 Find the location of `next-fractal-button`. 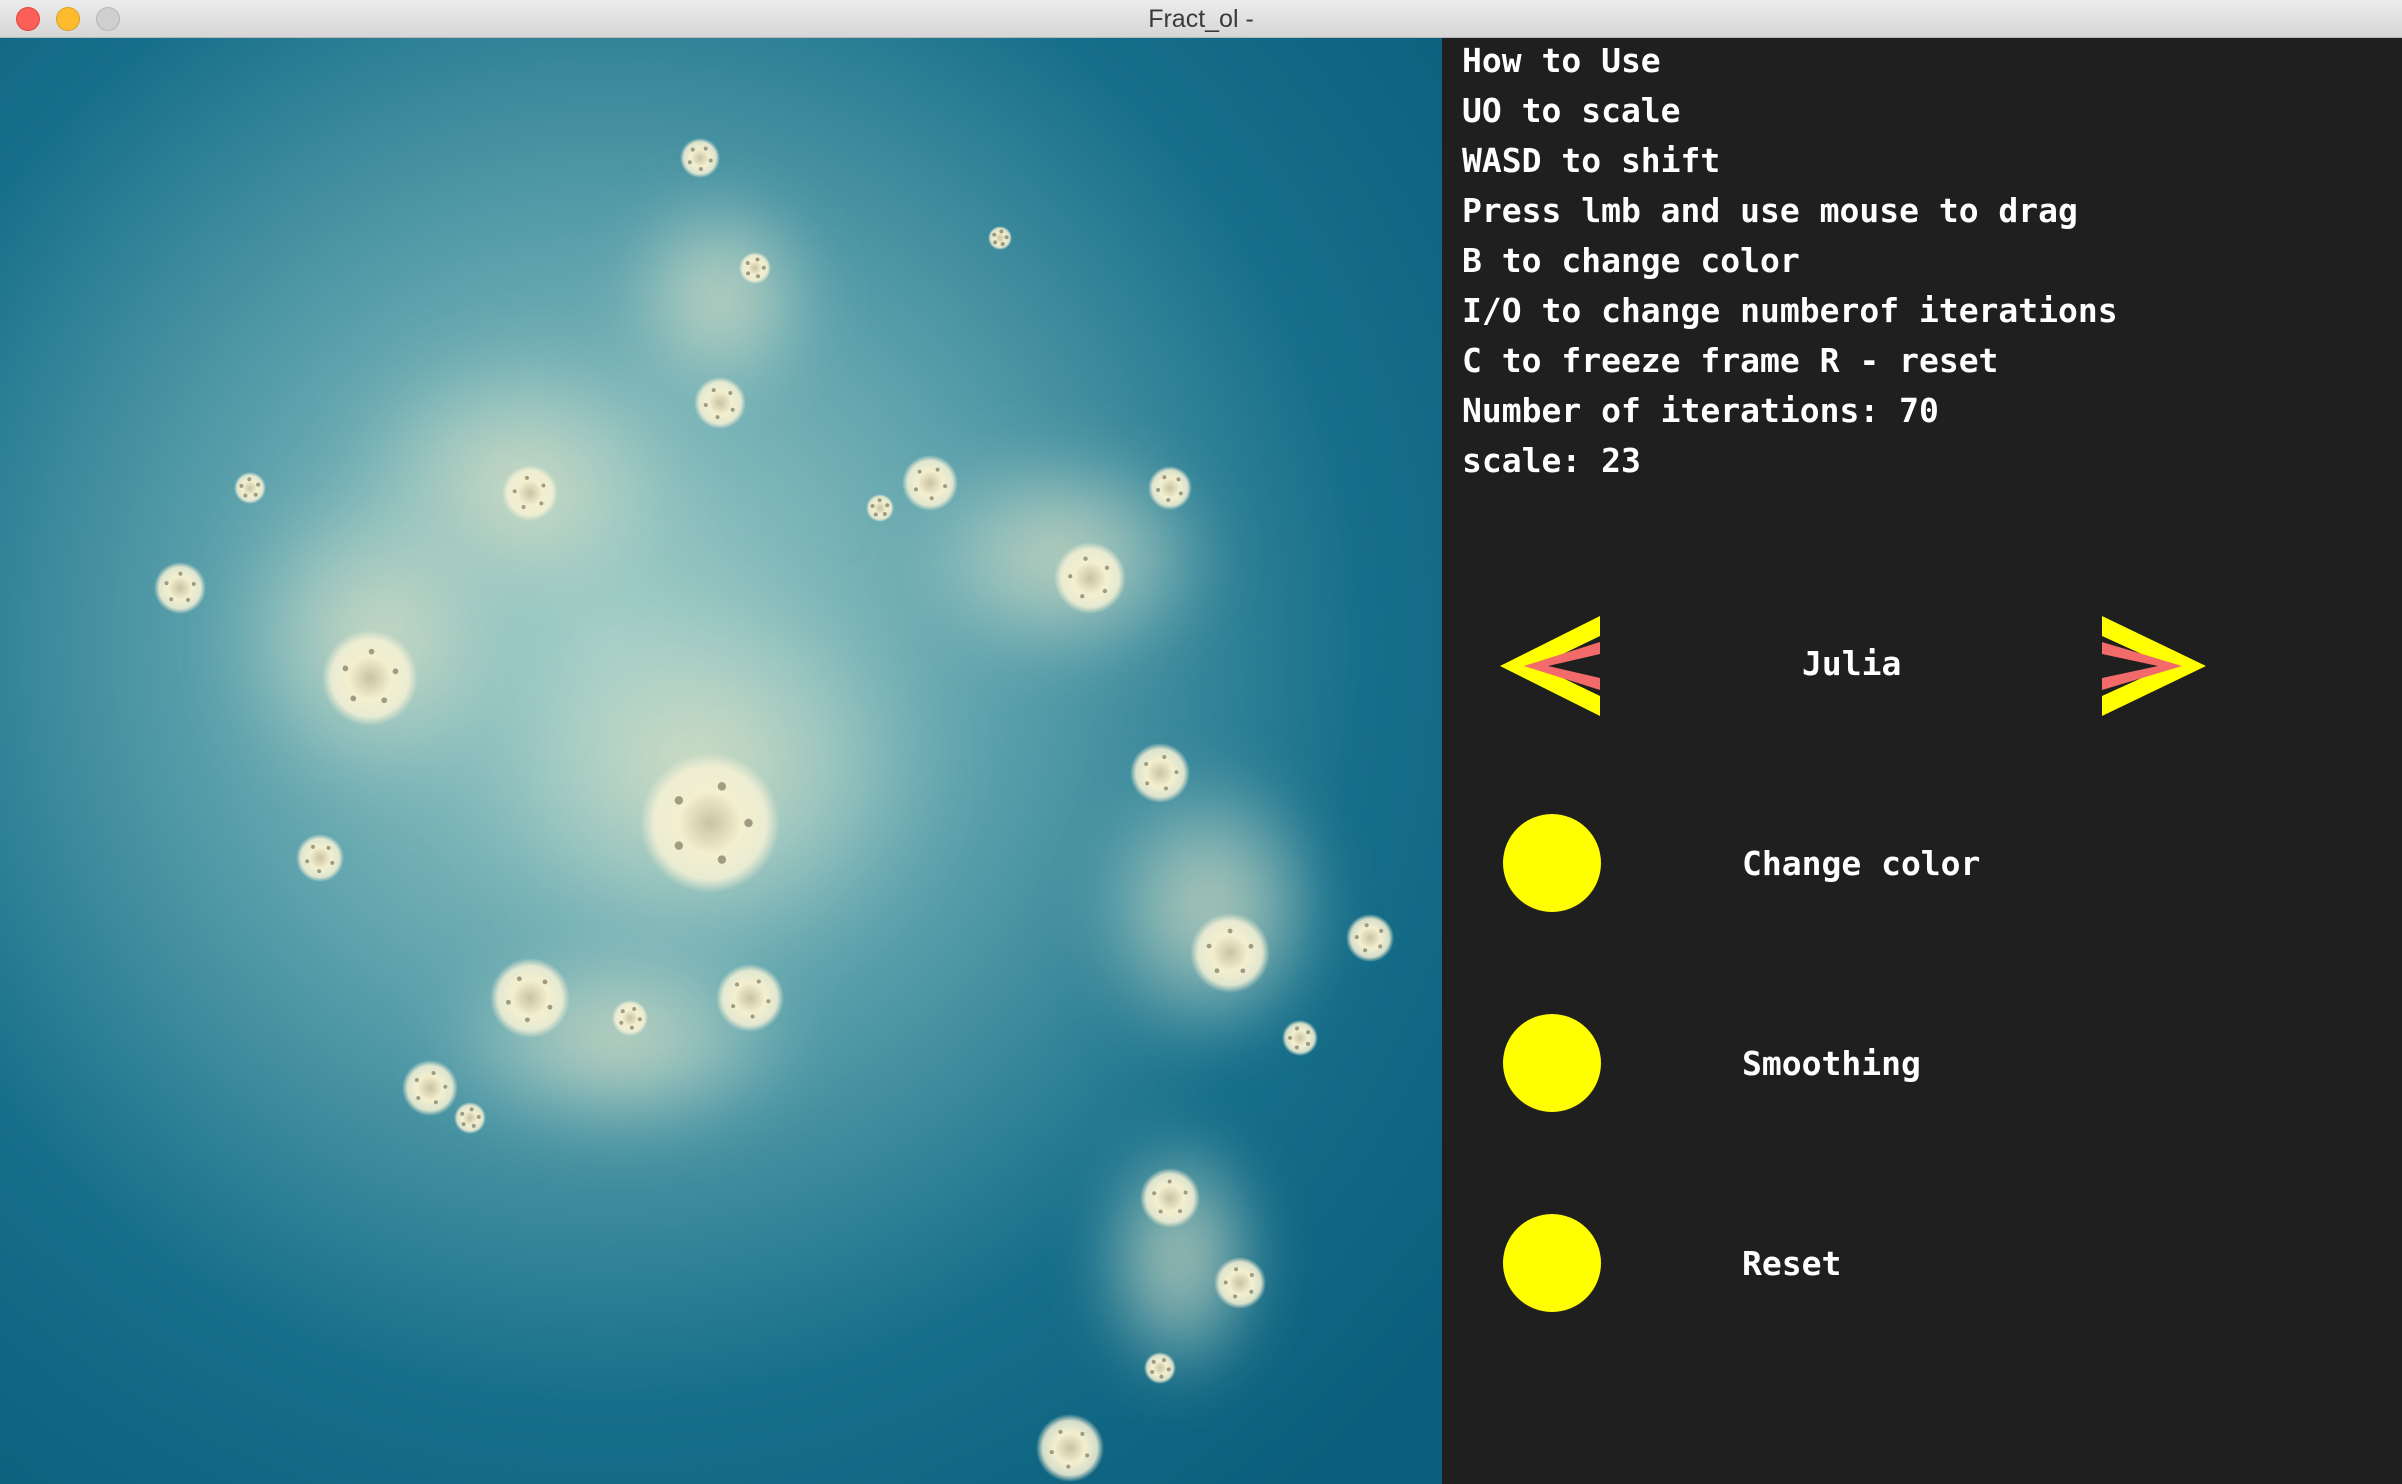

next-fractal-button is located at coordinates (2154, 666).